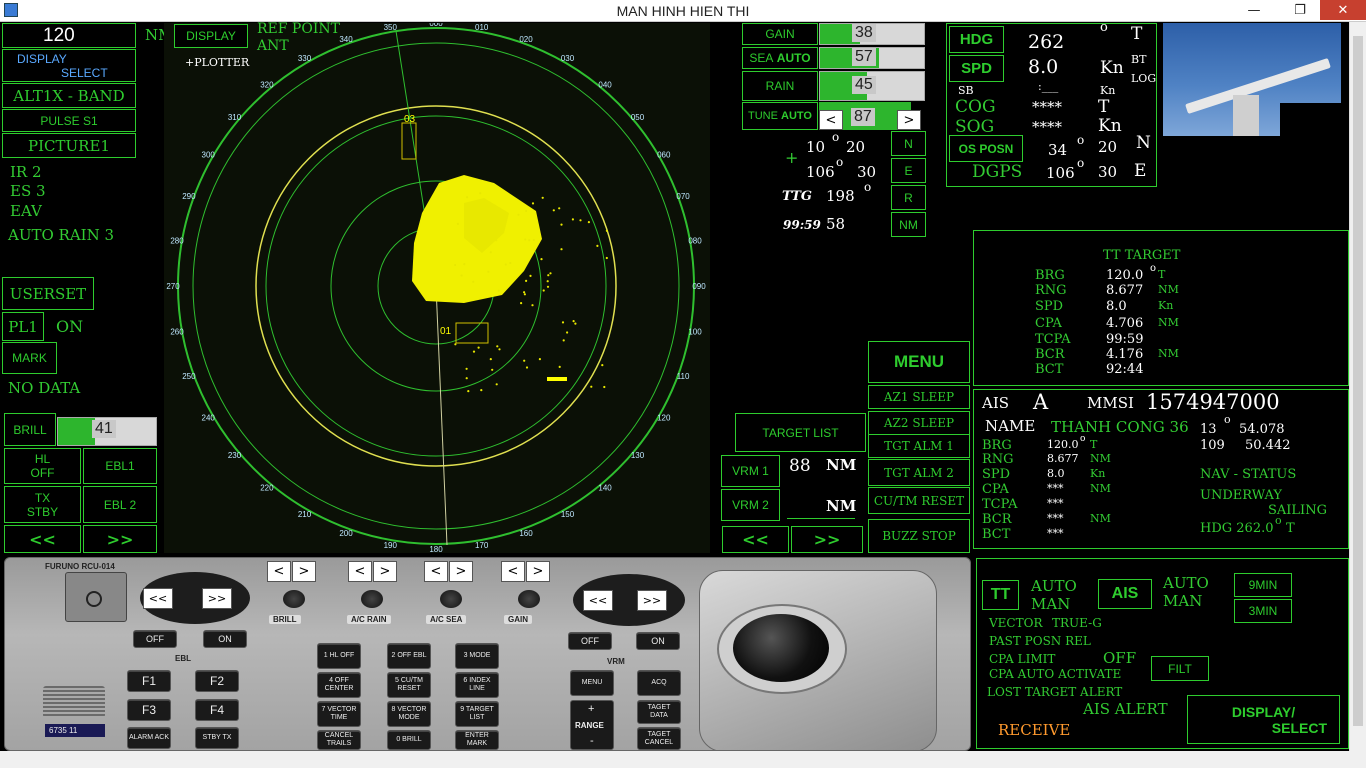 Image resolution: width=1366 pixels, height=768 pixels. I want to click on gain-decrease: <, so click(513, 571).